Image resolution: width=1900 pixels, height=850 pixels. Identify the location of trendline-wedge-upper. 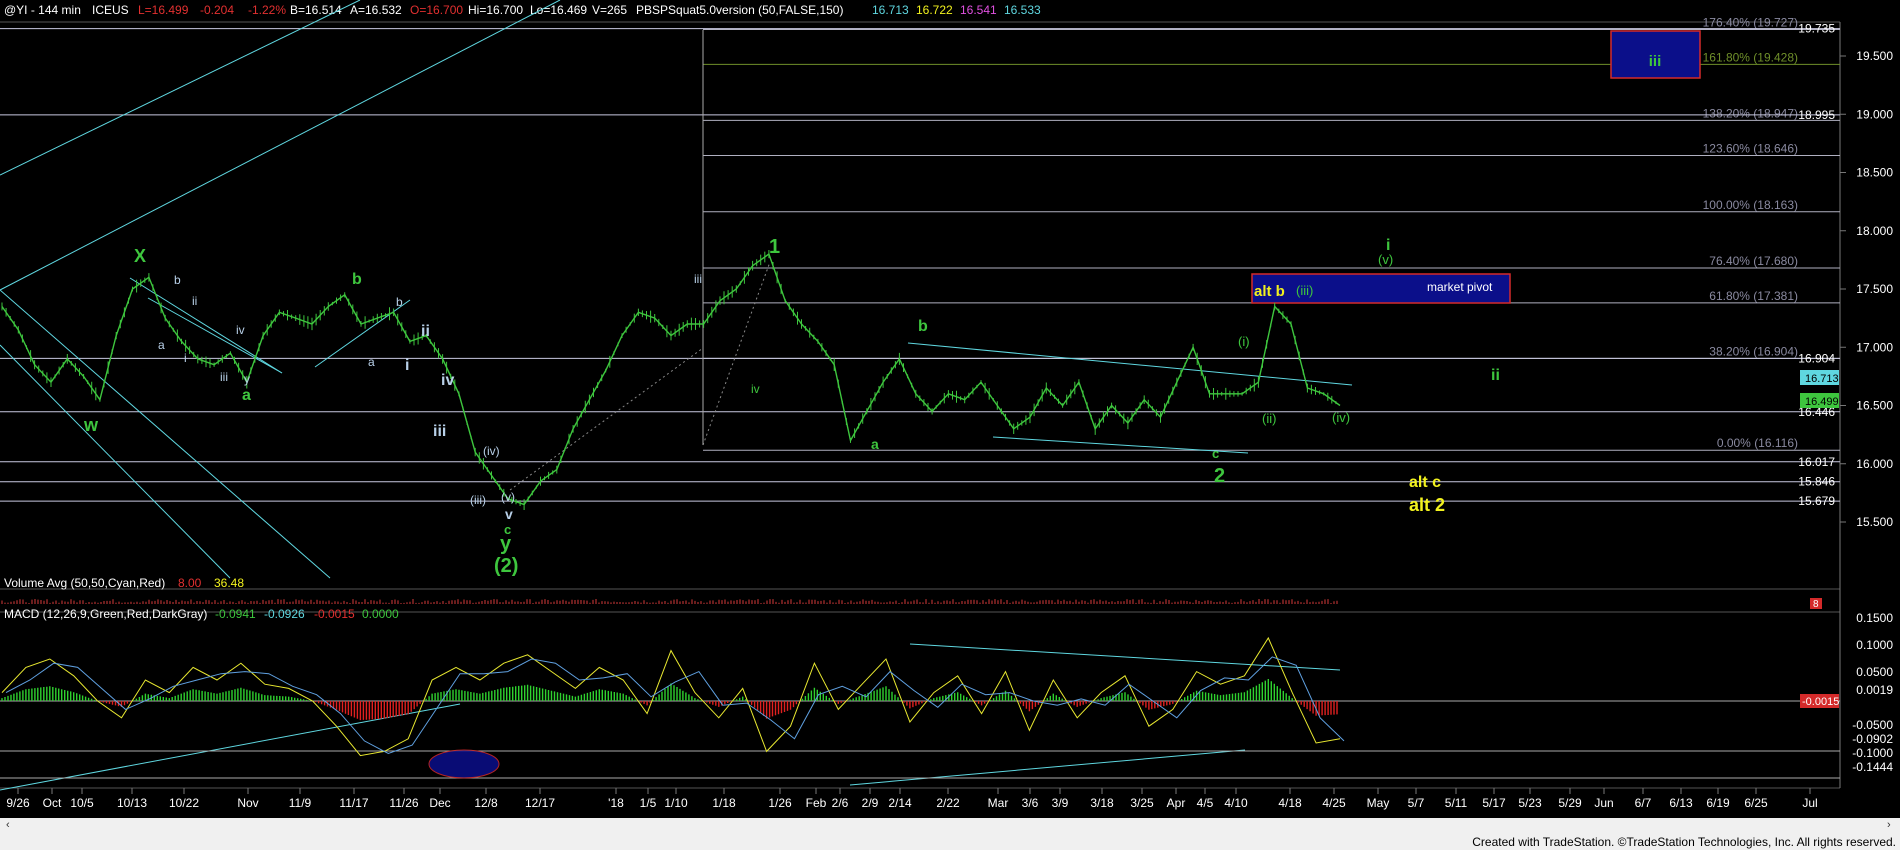
(1130, 364).